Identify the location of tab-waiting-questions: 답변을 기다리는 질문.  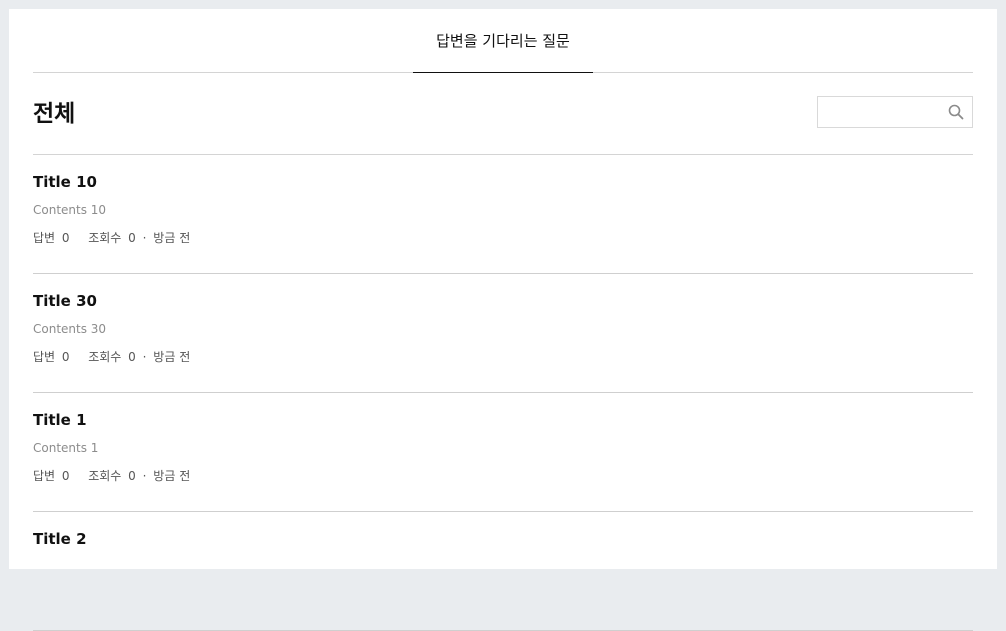
(503, 41).